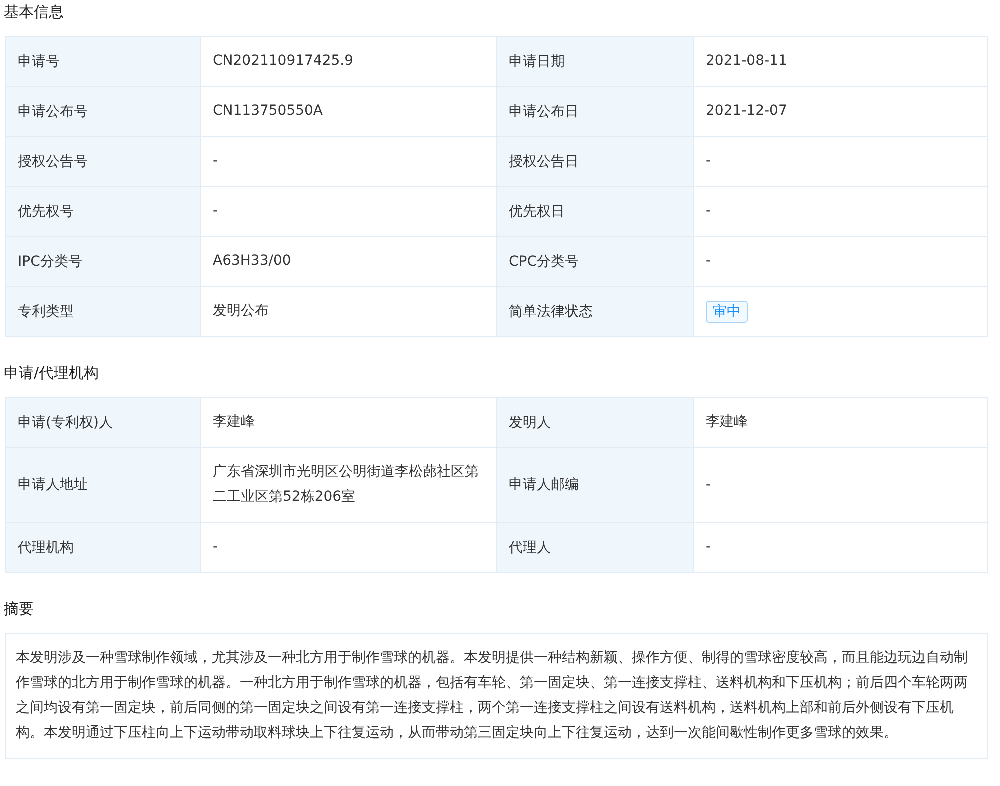 This screenshot has width=1000, height=786. I want to click on field-label: 申请人邮编, so click(595, 485).